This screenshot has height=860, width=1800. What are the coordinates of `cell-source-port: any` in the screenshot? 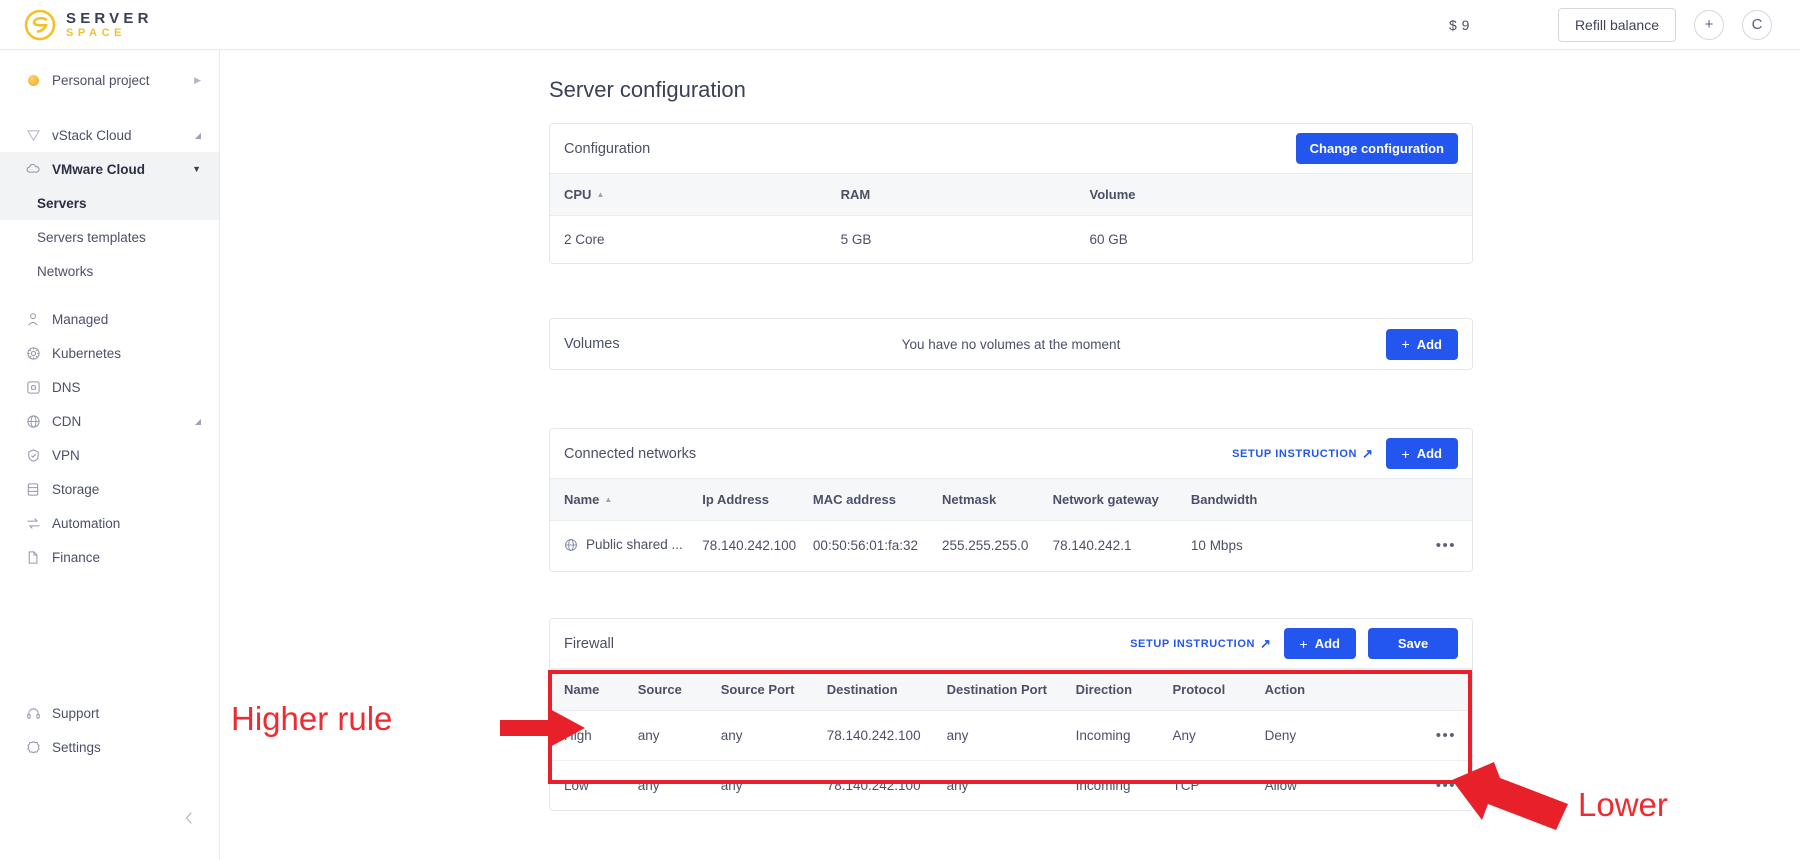 It's located at (759, 735).